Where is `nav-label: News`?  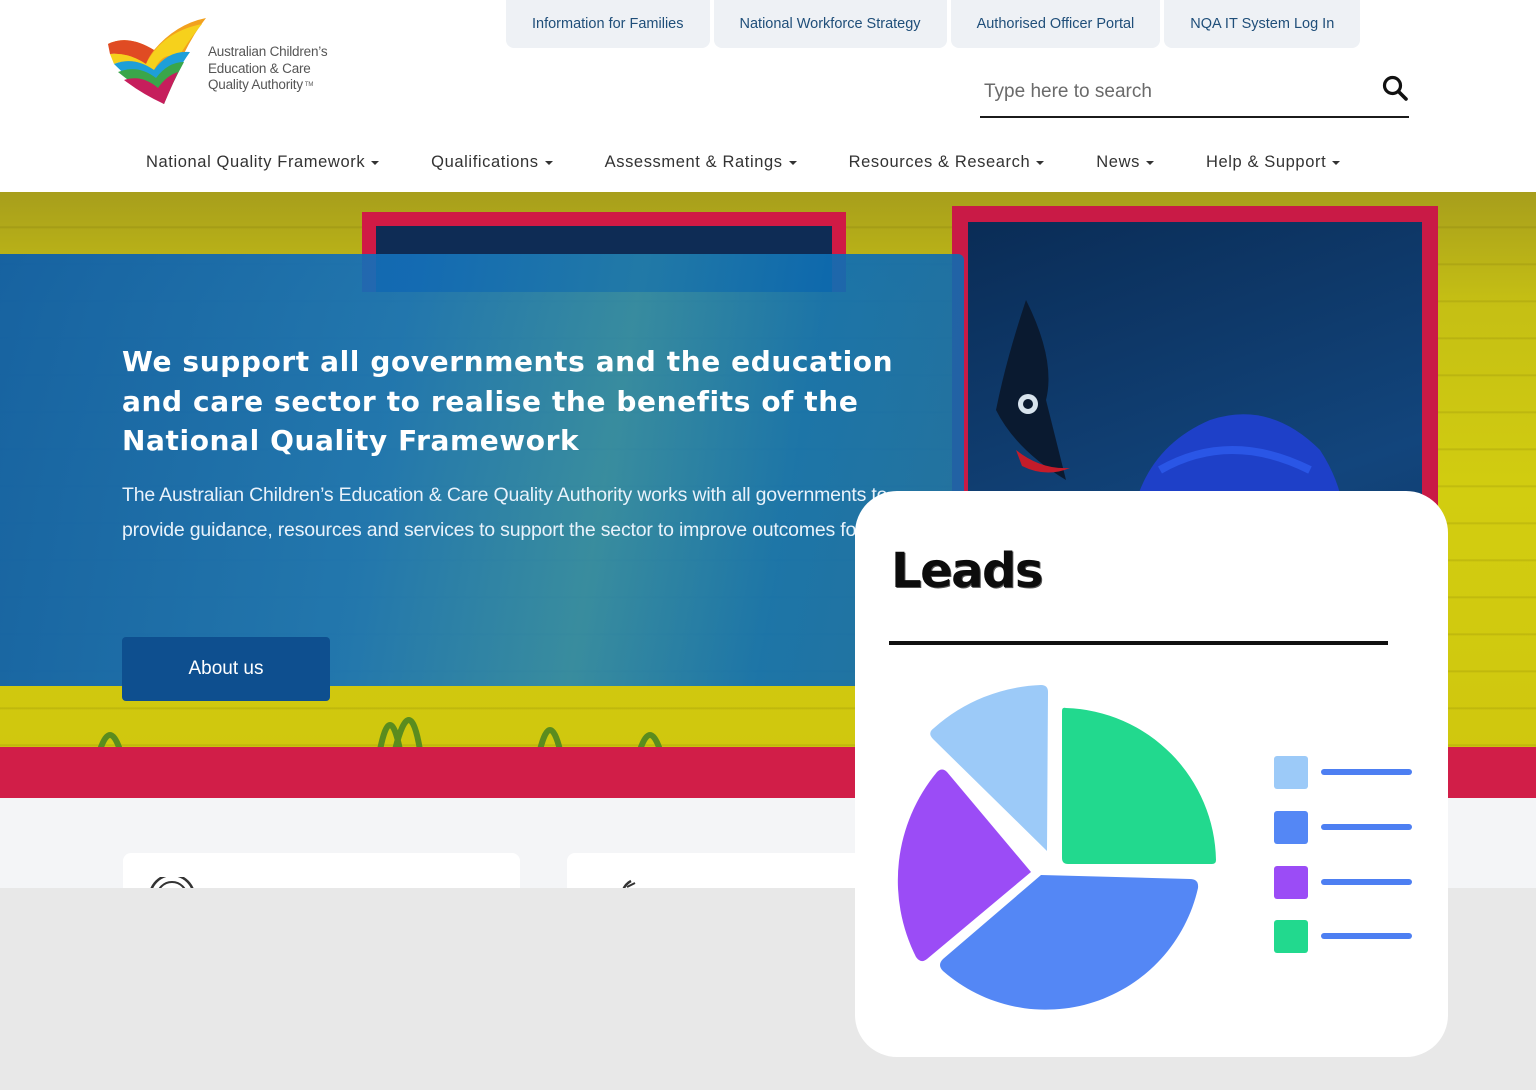 nav-label: News is located at coordinates (1118, 161).